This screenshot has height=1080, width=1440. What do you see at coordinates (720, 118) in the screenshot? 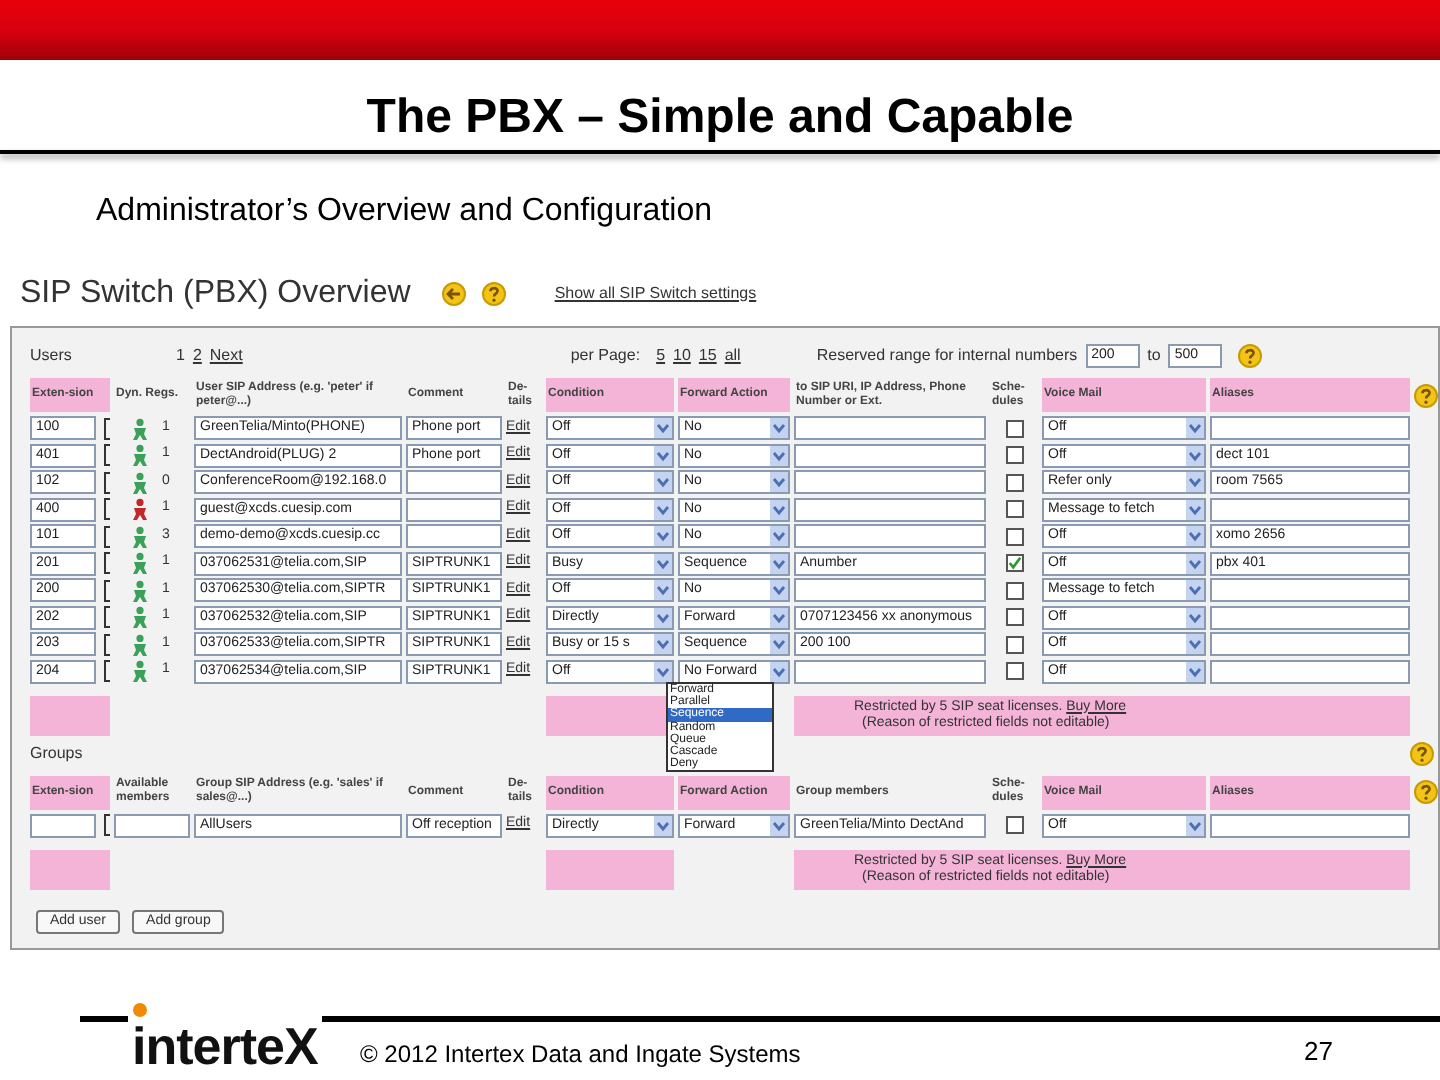
I see `slide-title: The PBX – Simple and Capable` at bounding box center [720, 118].